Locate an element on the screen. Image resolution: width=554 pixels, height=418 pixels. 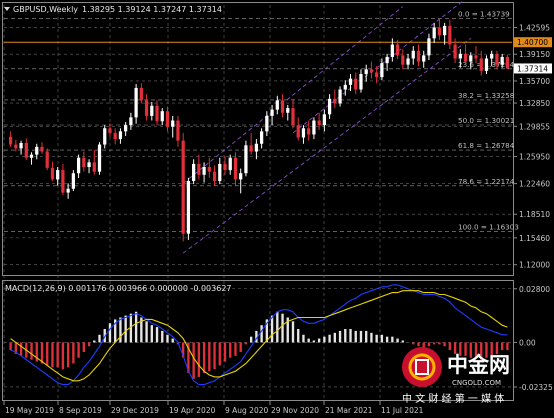
price-tick-label: 1.35700 is located at coordinates (534, 81).